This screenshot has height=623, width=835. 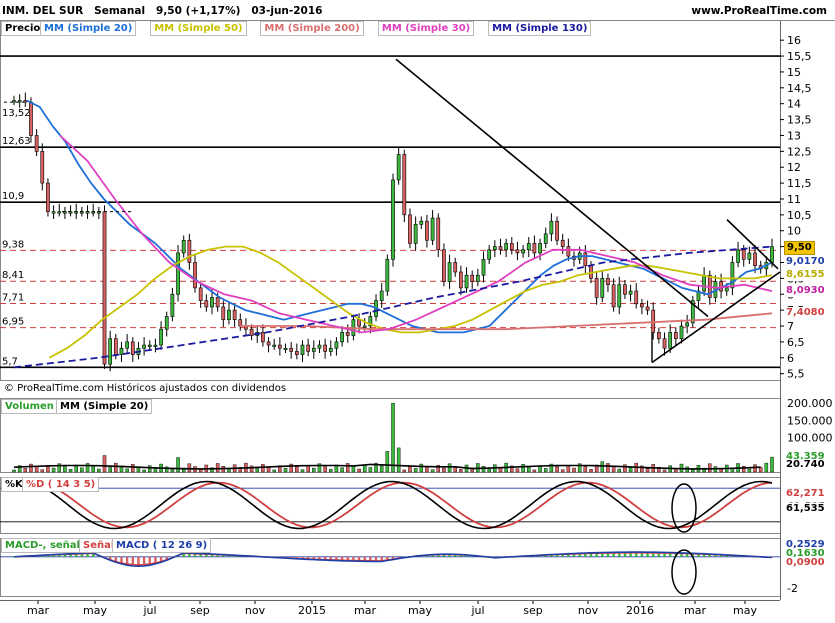 I want to click on y-tick-label: 12, so click(x=794, y=167).